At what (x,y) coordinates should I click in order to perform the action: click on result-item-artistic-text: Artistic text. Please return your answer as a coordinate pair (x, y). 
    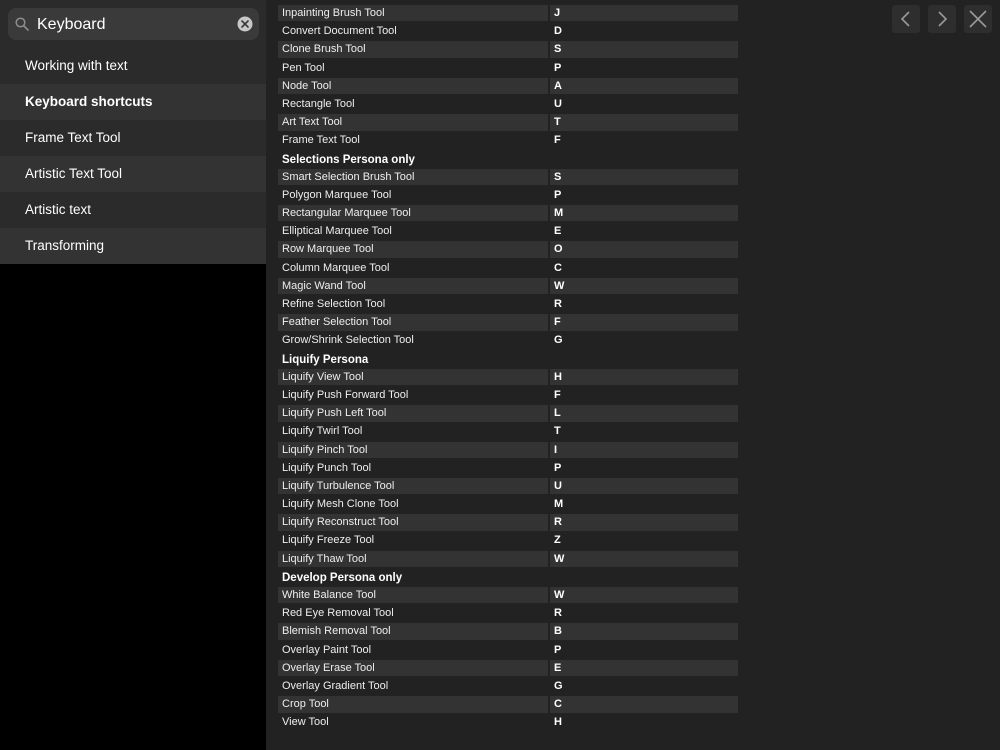
    Looking at the image, I should click on (133, 210).